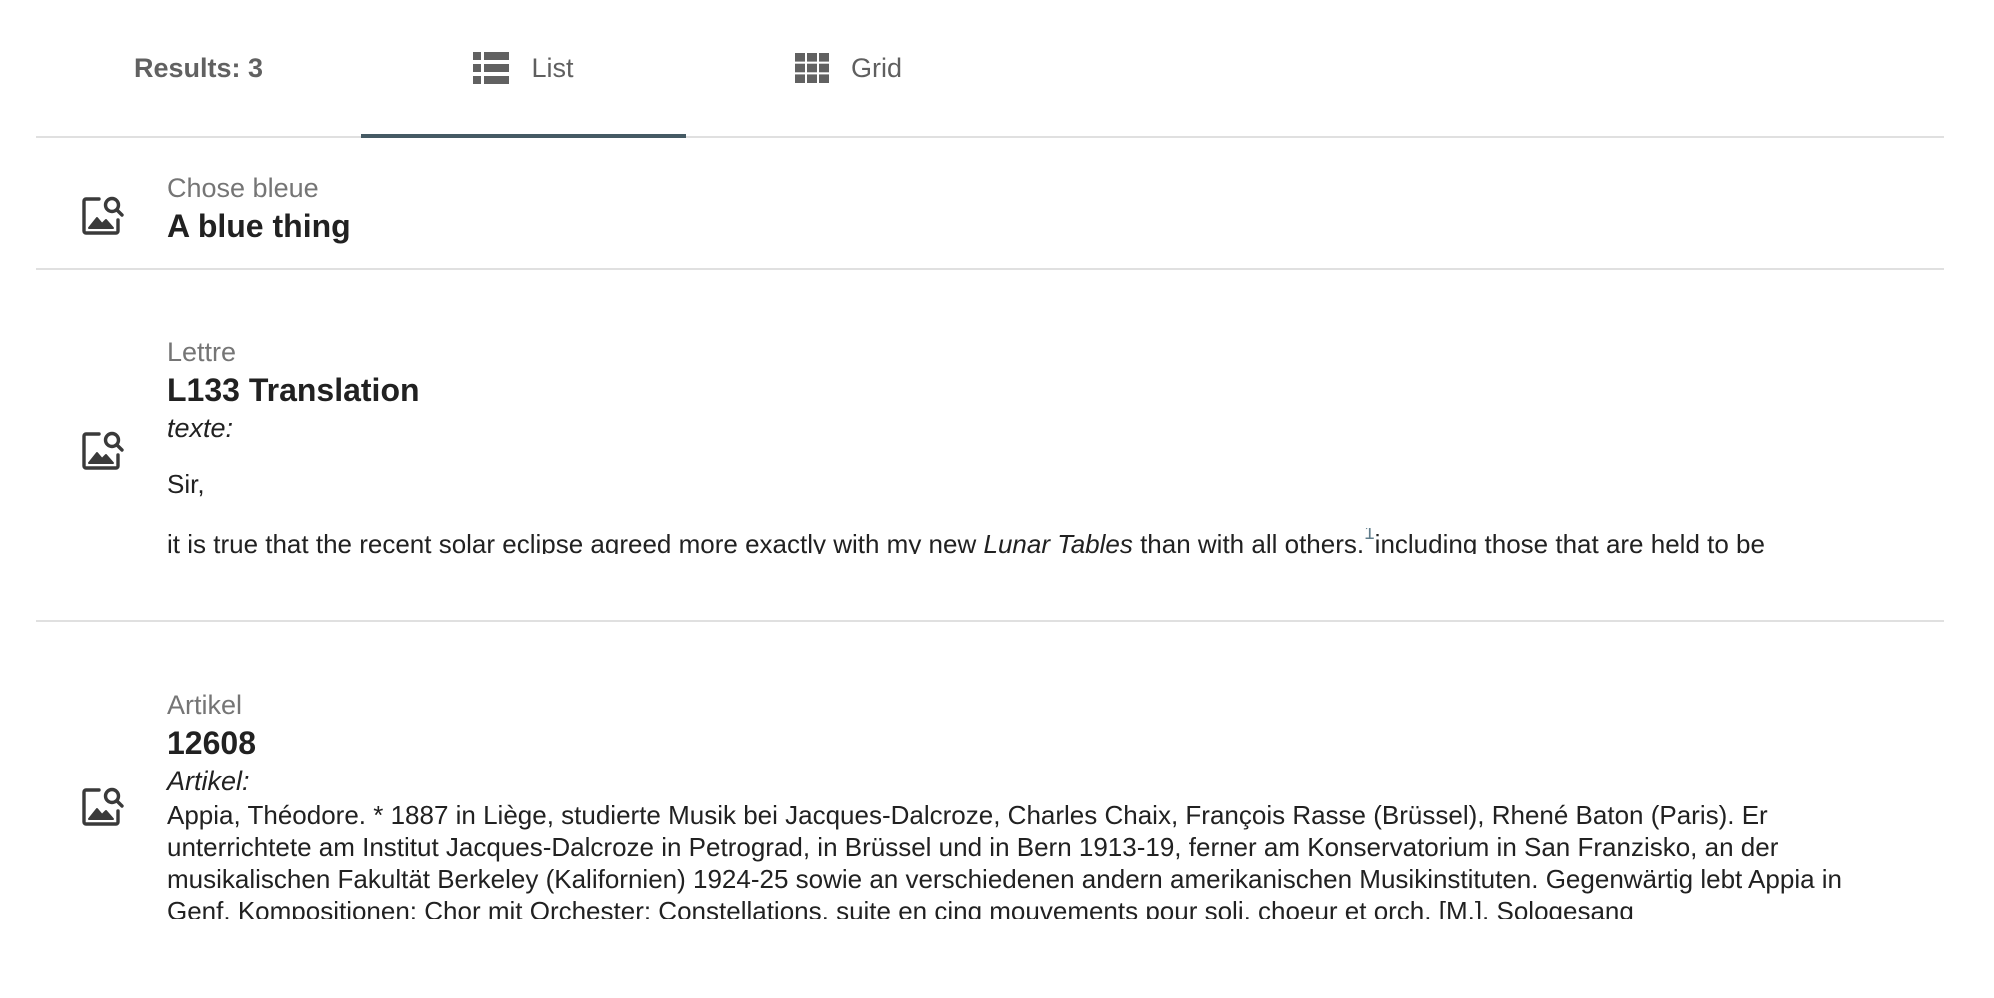 The image size is (1994, 998). I want to click on result-kind: Artikel, so click(205, 705).